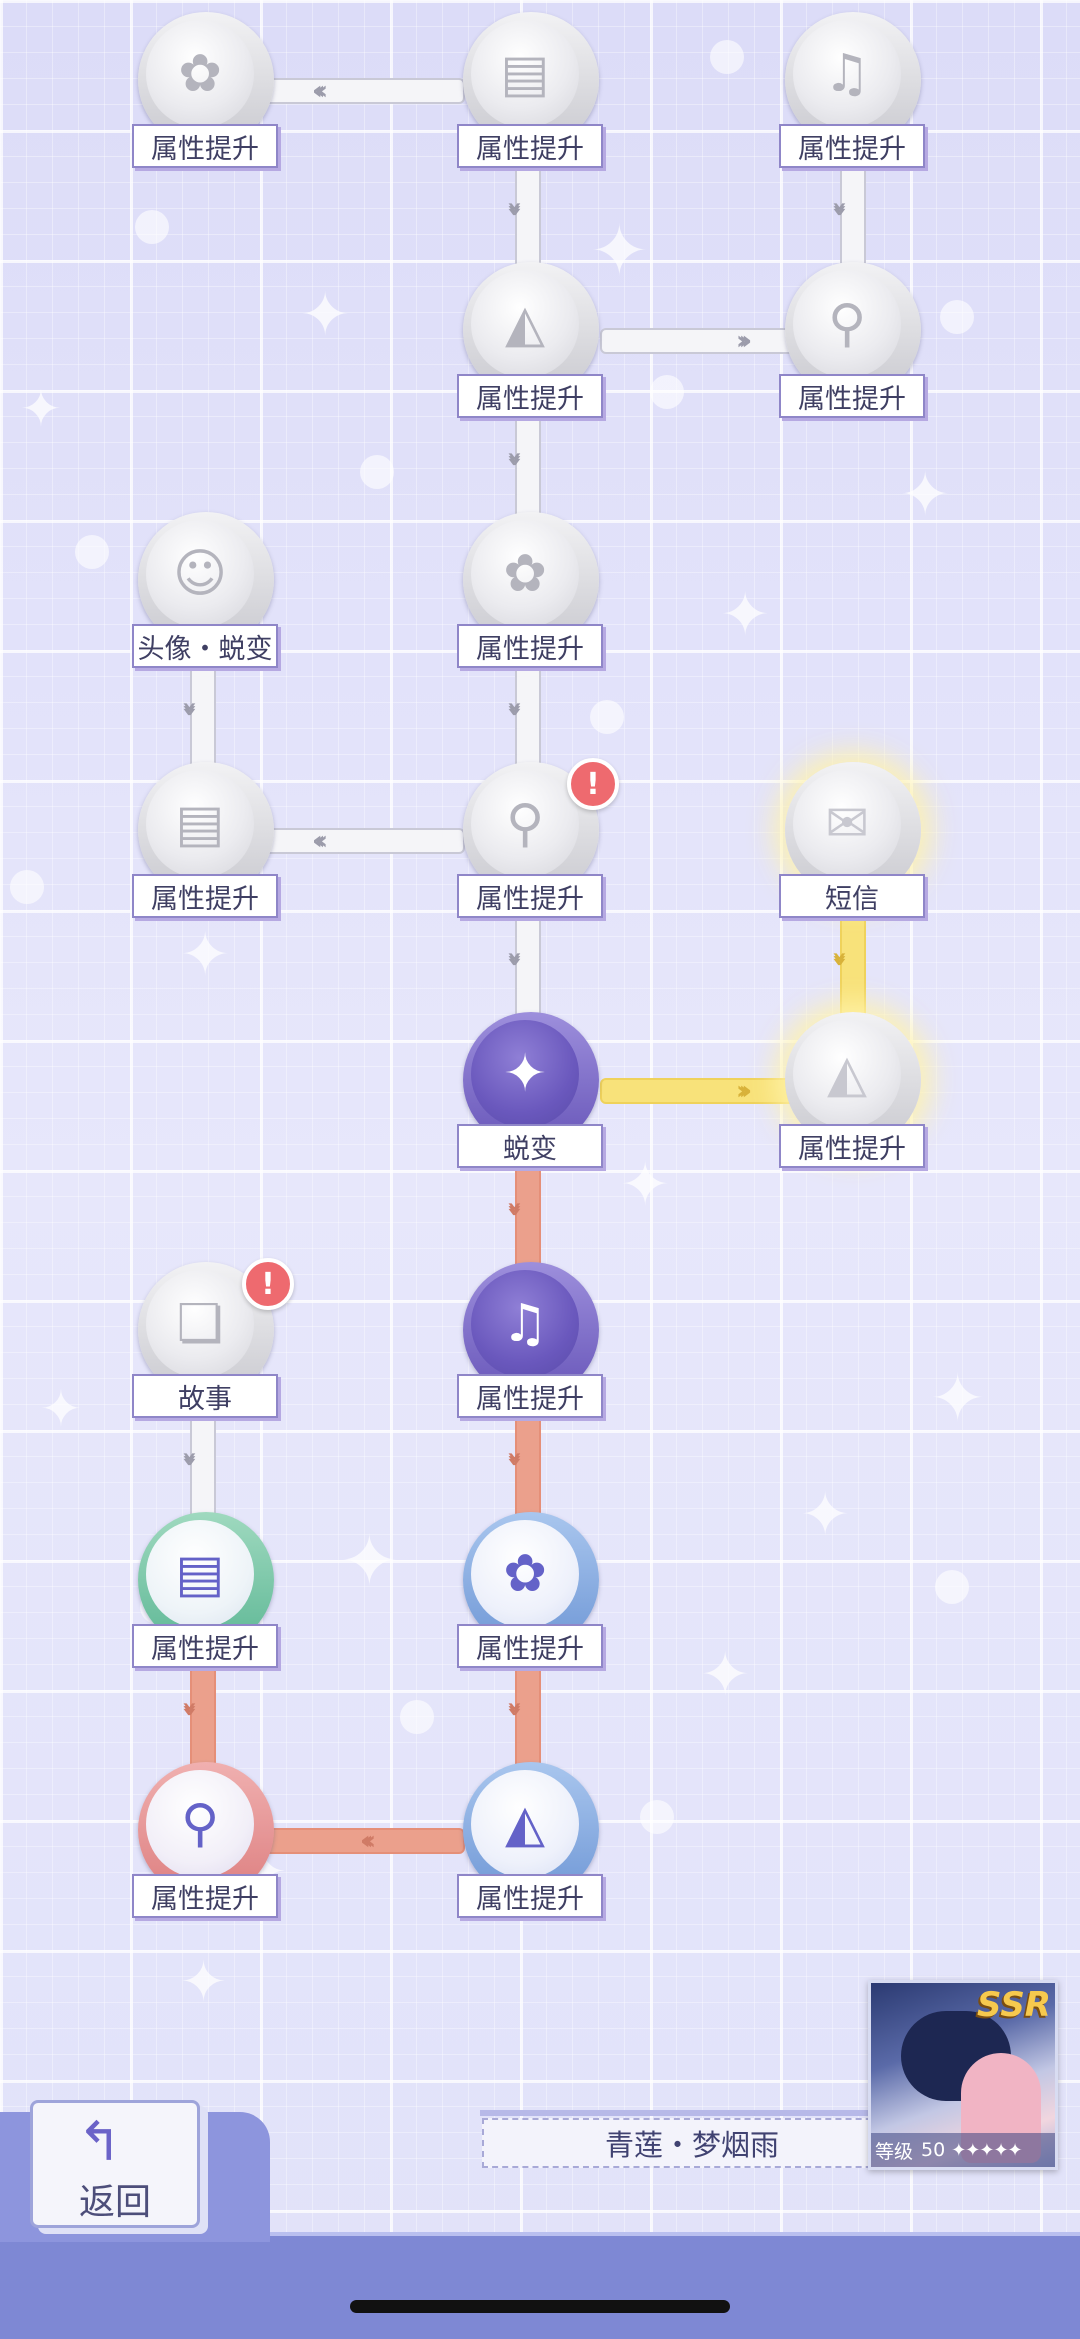 The height and width of the screenshot is (2339, 1080). I want to click on avatar-icon: ☺, so click(200, 574).